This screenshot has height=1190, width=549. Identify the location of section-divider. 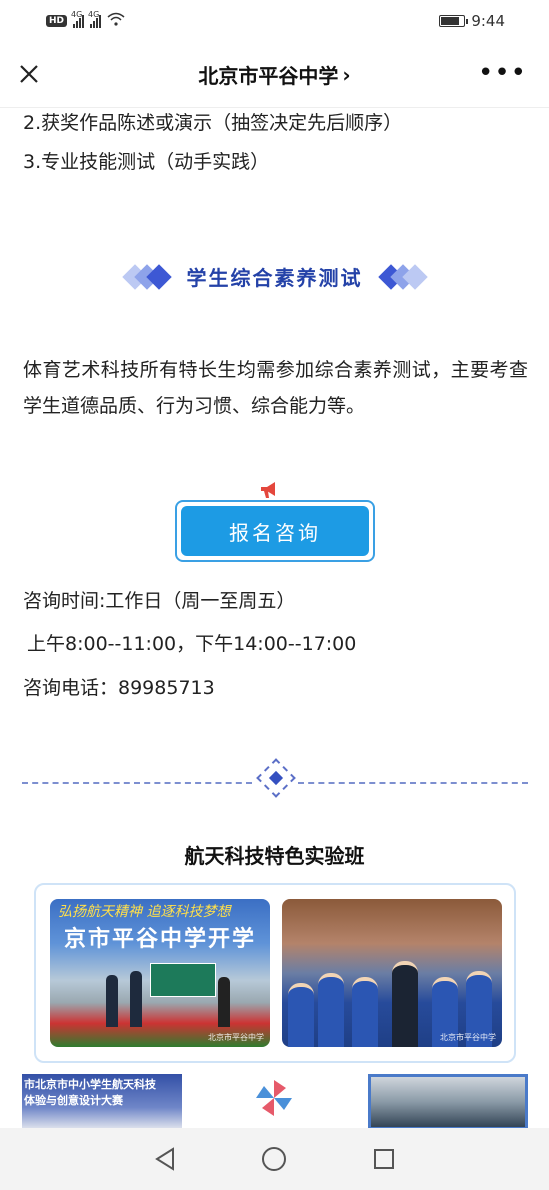
(275, 782).